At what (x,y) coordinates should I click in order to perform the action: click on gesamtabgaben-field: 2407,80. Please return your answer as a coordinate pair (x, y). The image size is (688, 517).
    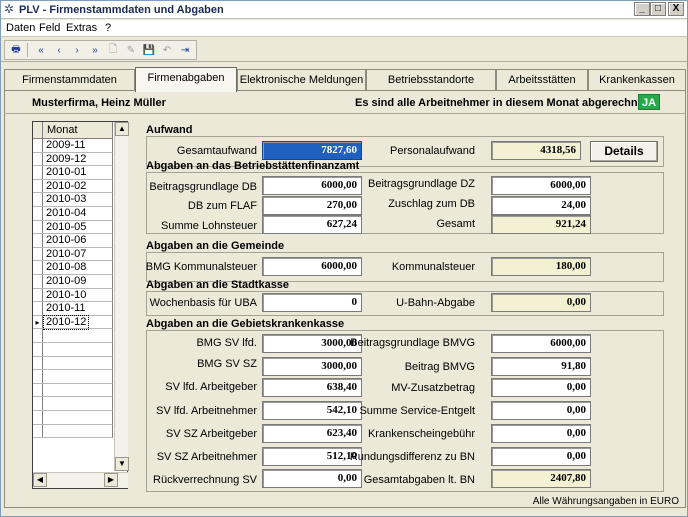
    Looking at the image, I should click on (541, 478).